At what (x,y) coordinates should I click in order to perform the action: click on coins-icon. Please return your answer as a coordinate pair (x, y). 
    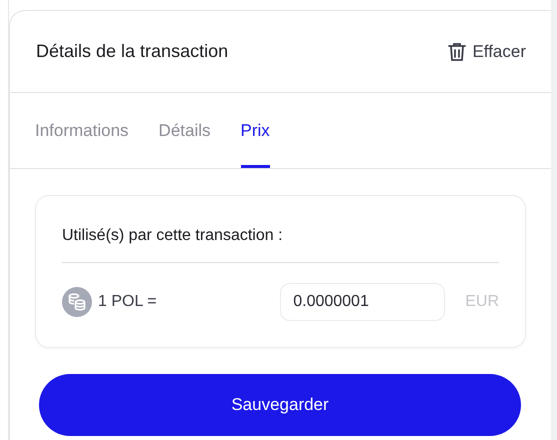
    Looking at the image, I should click on (77, 302).